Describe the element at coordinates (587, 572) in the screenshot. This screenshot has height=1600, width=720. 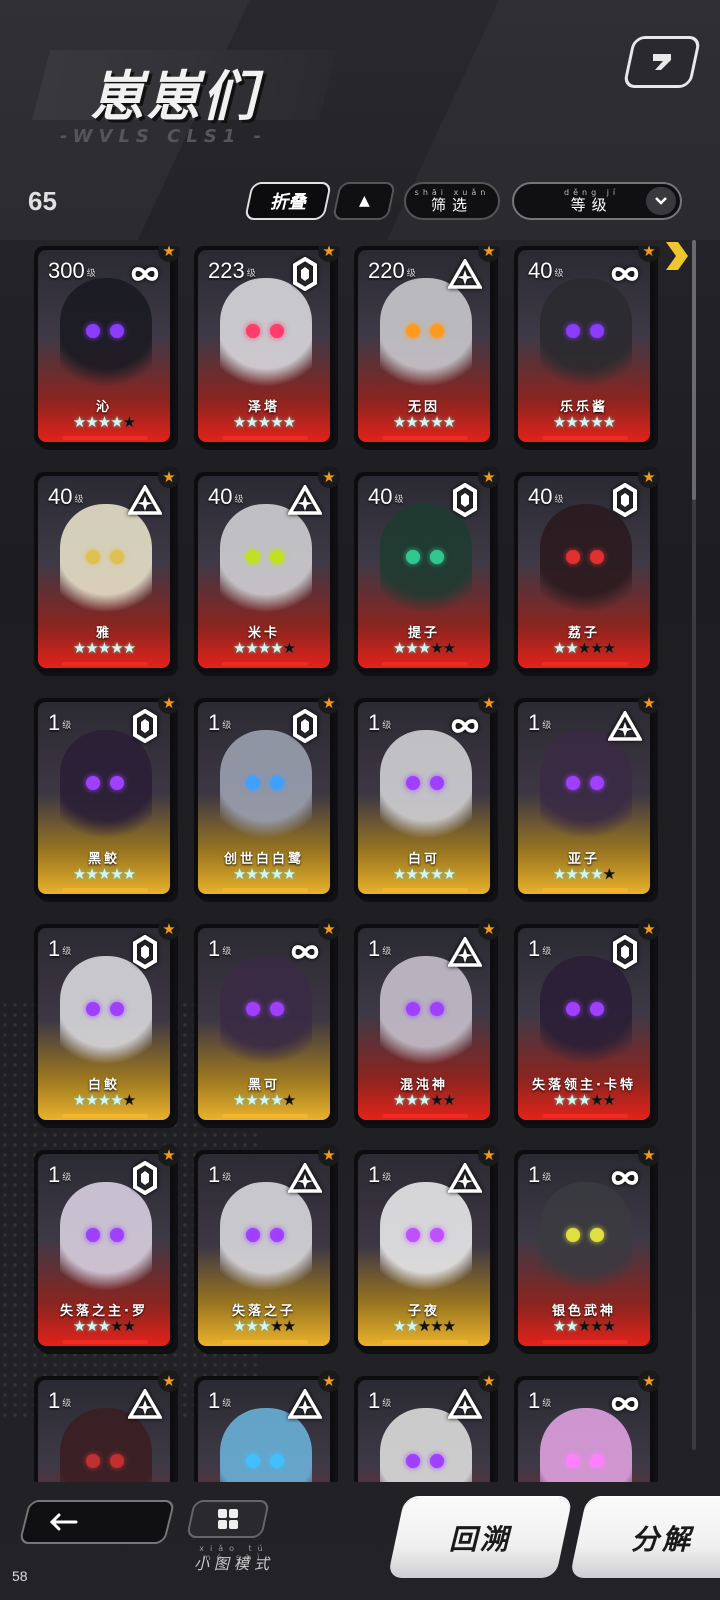
I see `character-card: 40 级荔子 ★★★★★ ★` at that location.